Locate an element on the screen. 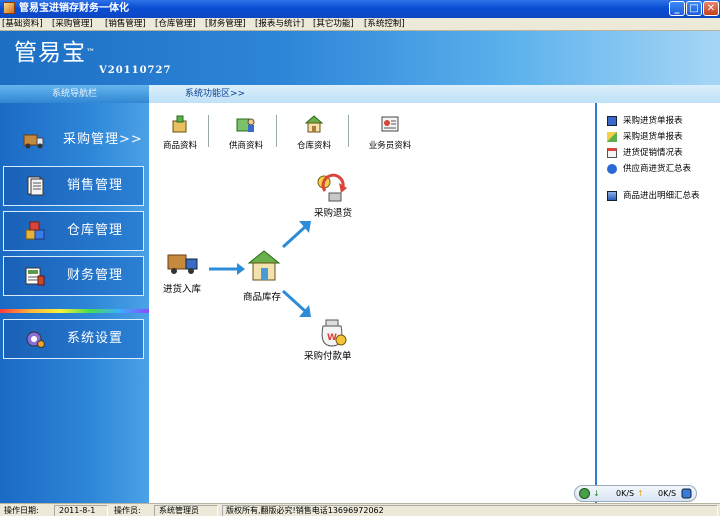 The width and height of the screenshot is (720, 516). menu-basic-data: [基础资料] is located at coordinates (22, 24).